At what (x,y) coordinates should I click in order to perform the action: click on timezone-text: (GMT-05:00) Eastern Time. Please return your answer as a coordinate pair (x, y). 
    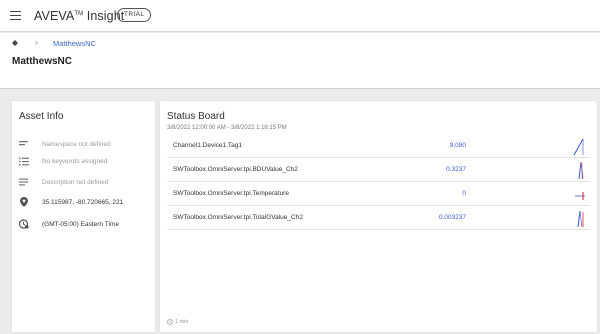
    Looking at the image, I should click on (80, 224).